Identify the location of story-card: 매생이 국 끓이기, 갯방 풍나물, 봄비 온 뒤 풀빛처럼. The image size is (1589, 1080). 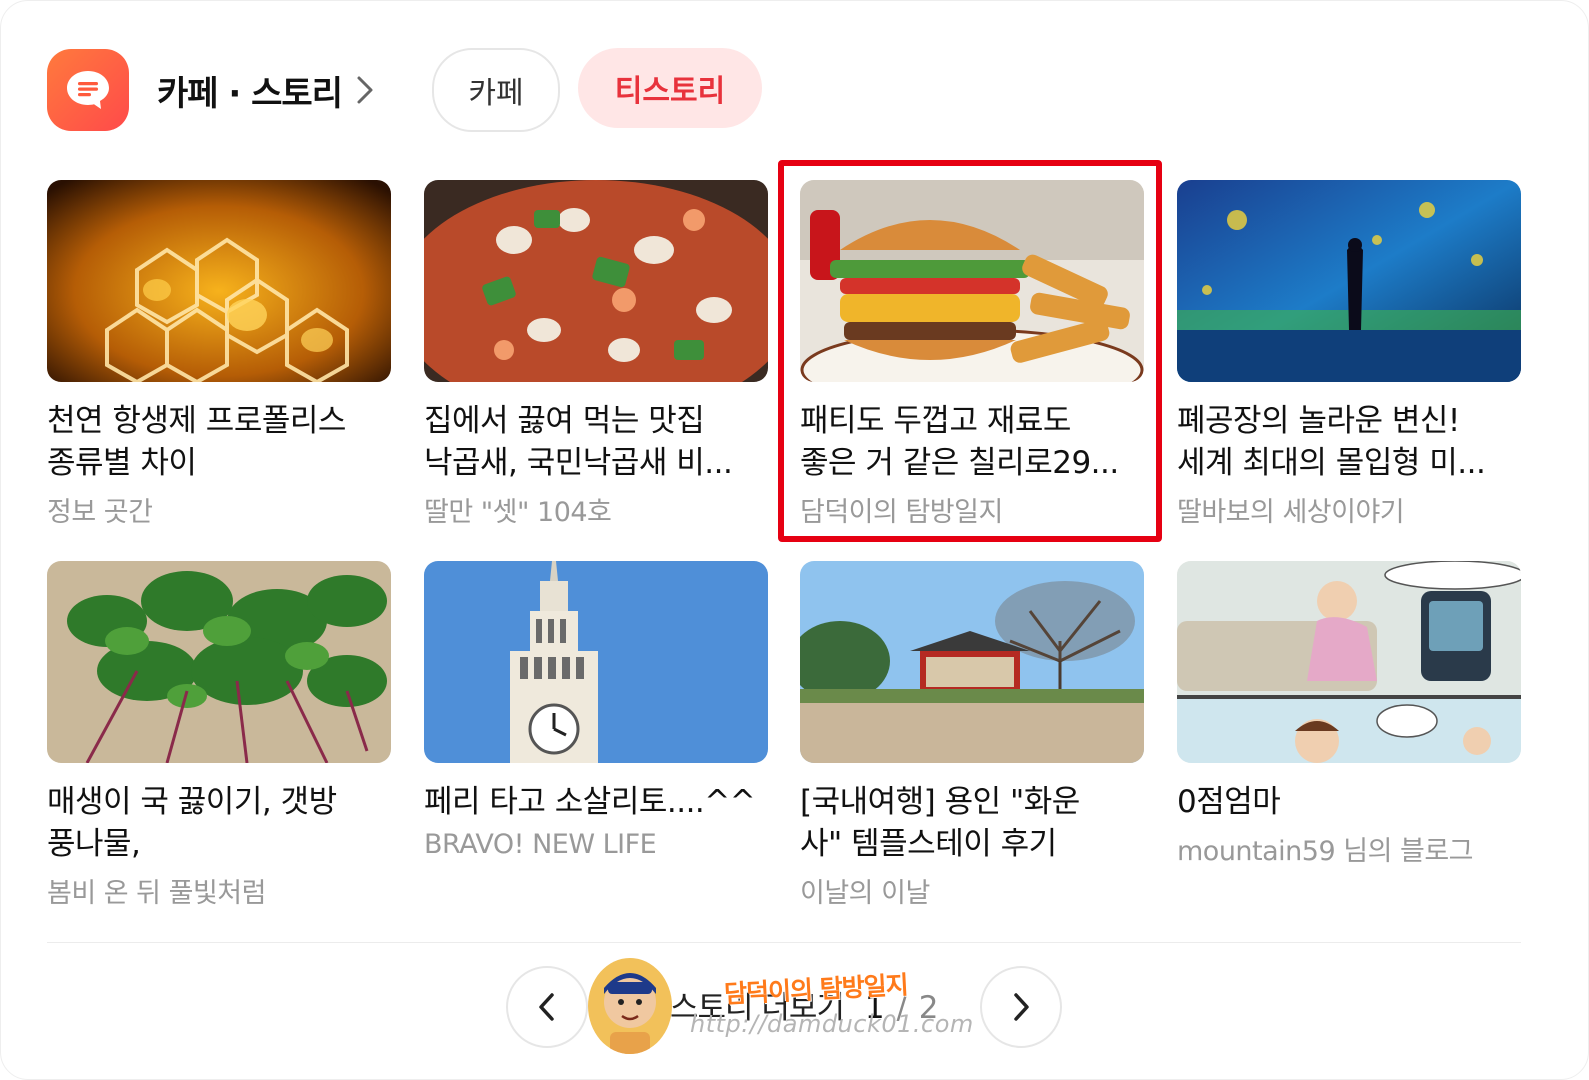
(219, 735).